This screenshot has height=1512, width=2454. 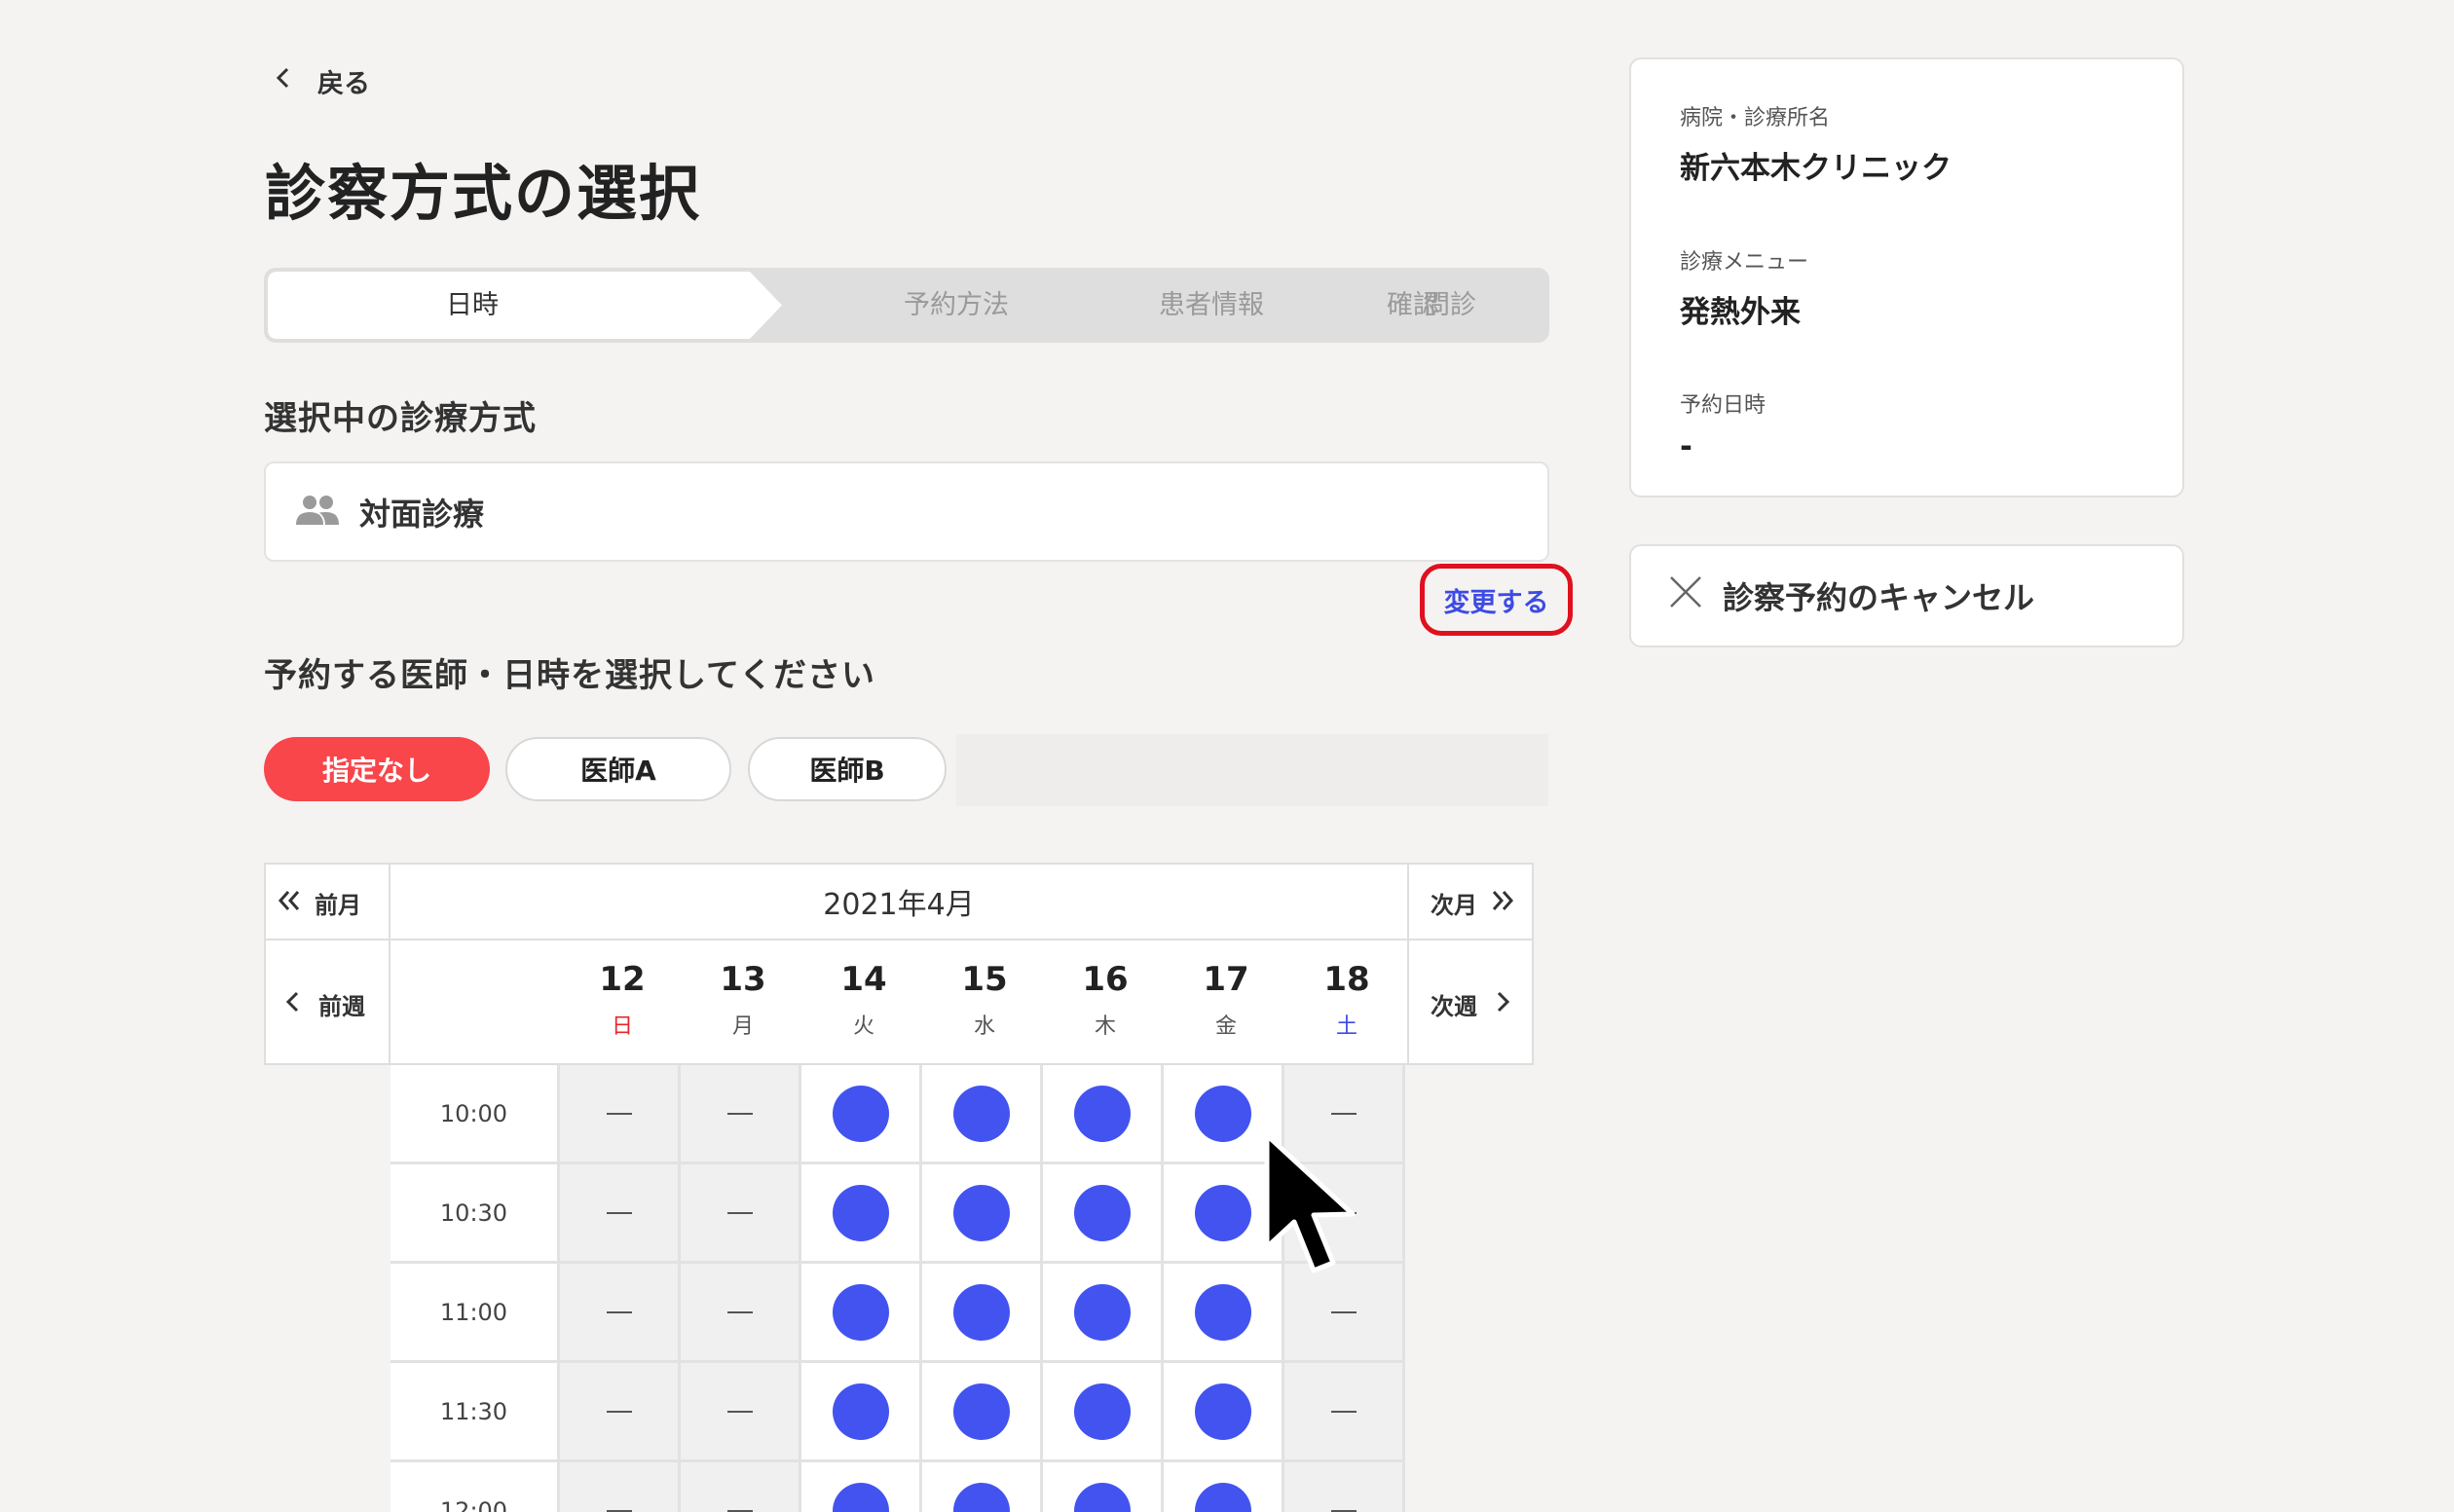 I want to click on progress-stepper: 日時 予約方法 患者情報 問診 確認, so click(x=906, y=305).